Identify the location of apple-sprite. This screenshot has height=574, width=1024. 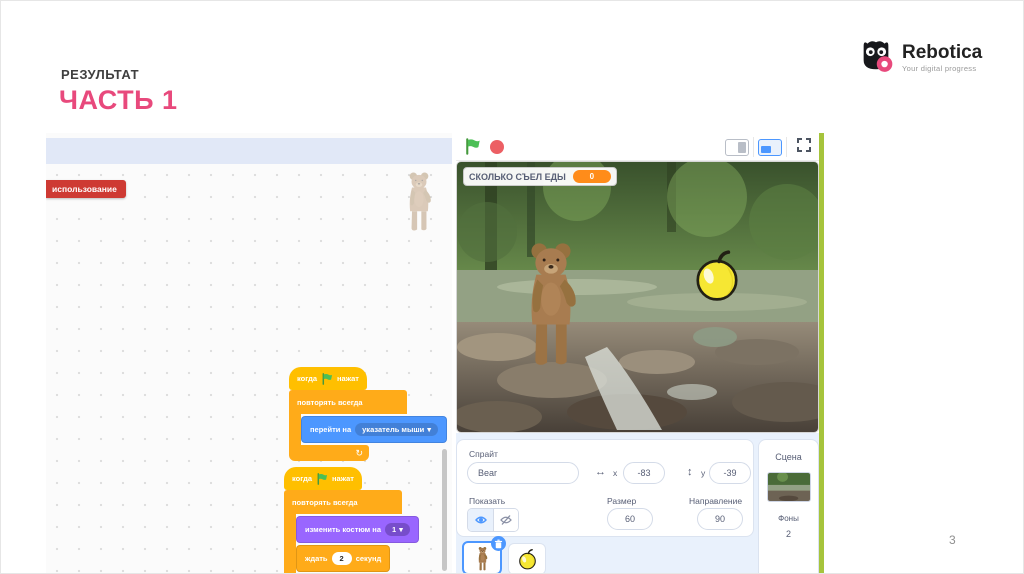
(717, 275).